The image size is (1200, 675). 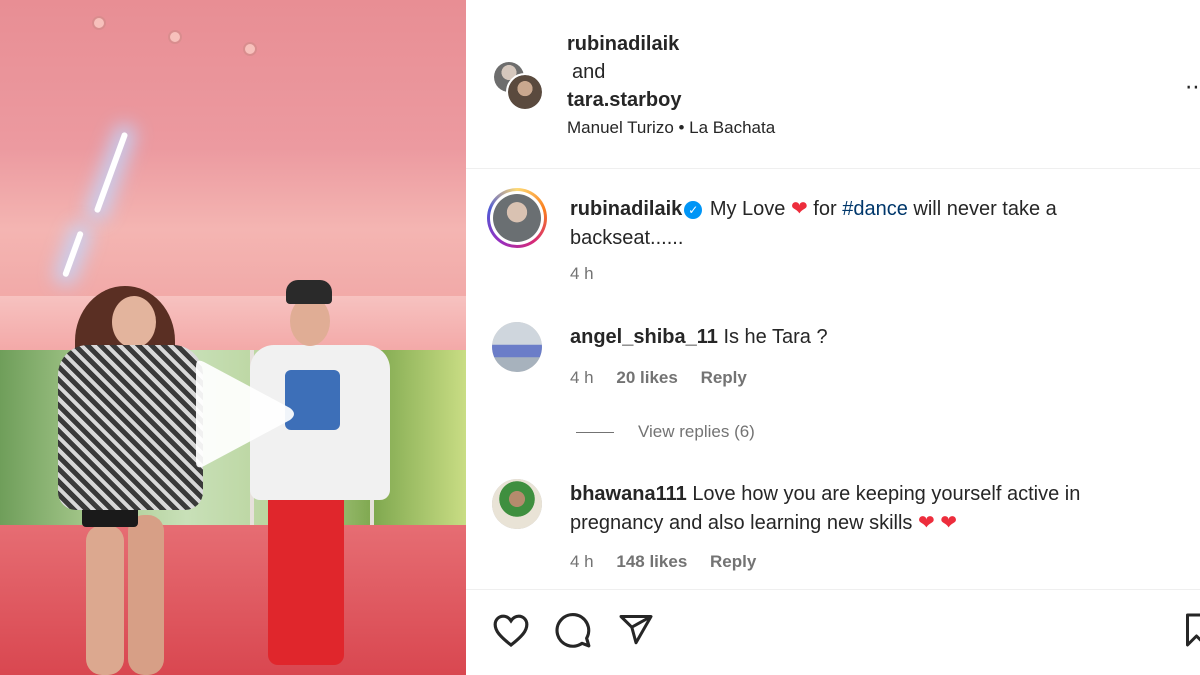 I want to click on dancer-cap, so click(x=309, y=292).